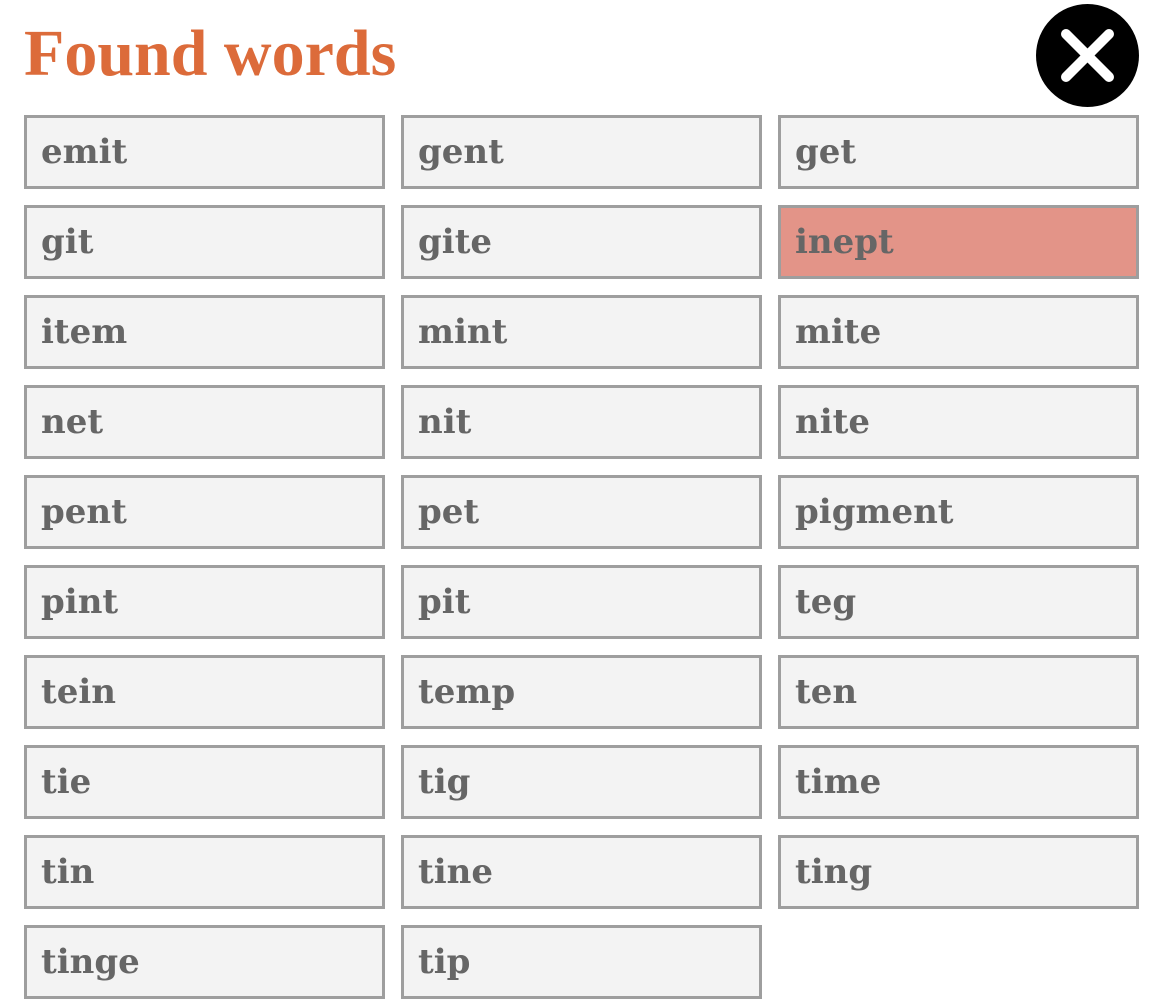 The image size is (1149, 1008). Describe the element at coordinates (958, 782) in the screenshot. I see `word-tile: time` at that location.